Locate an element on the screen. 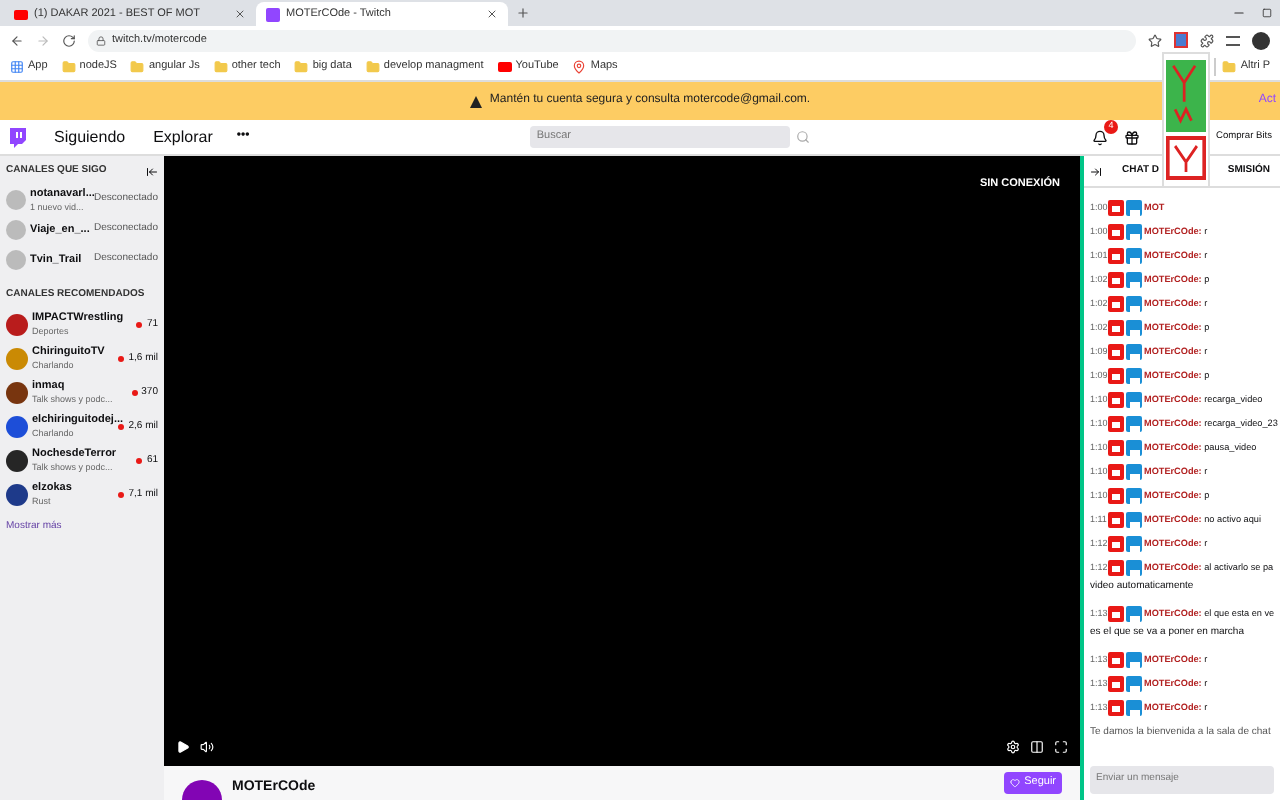  lock-icon is located at coordinates (101, 40).